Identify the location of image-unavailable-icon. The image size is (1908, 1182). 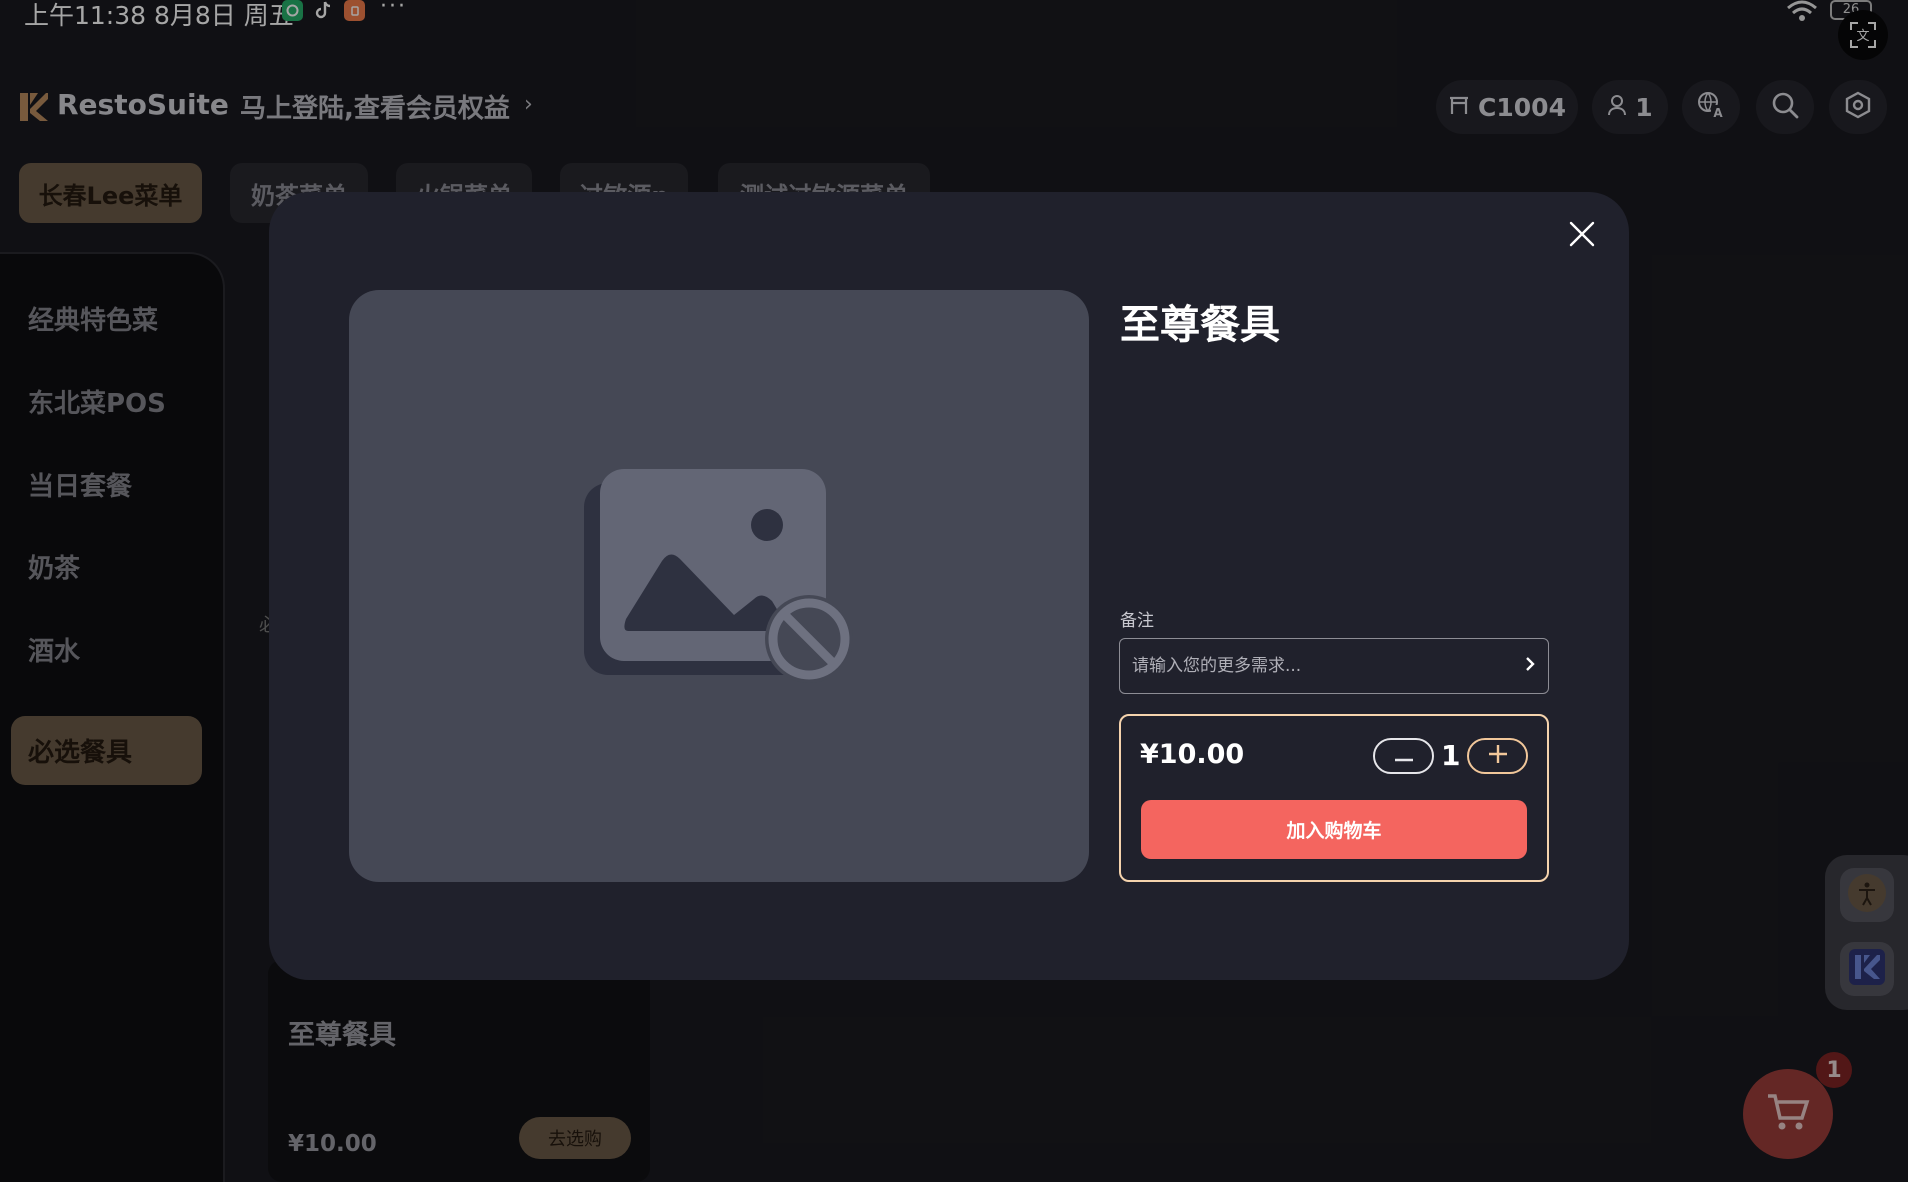
(719, 586).